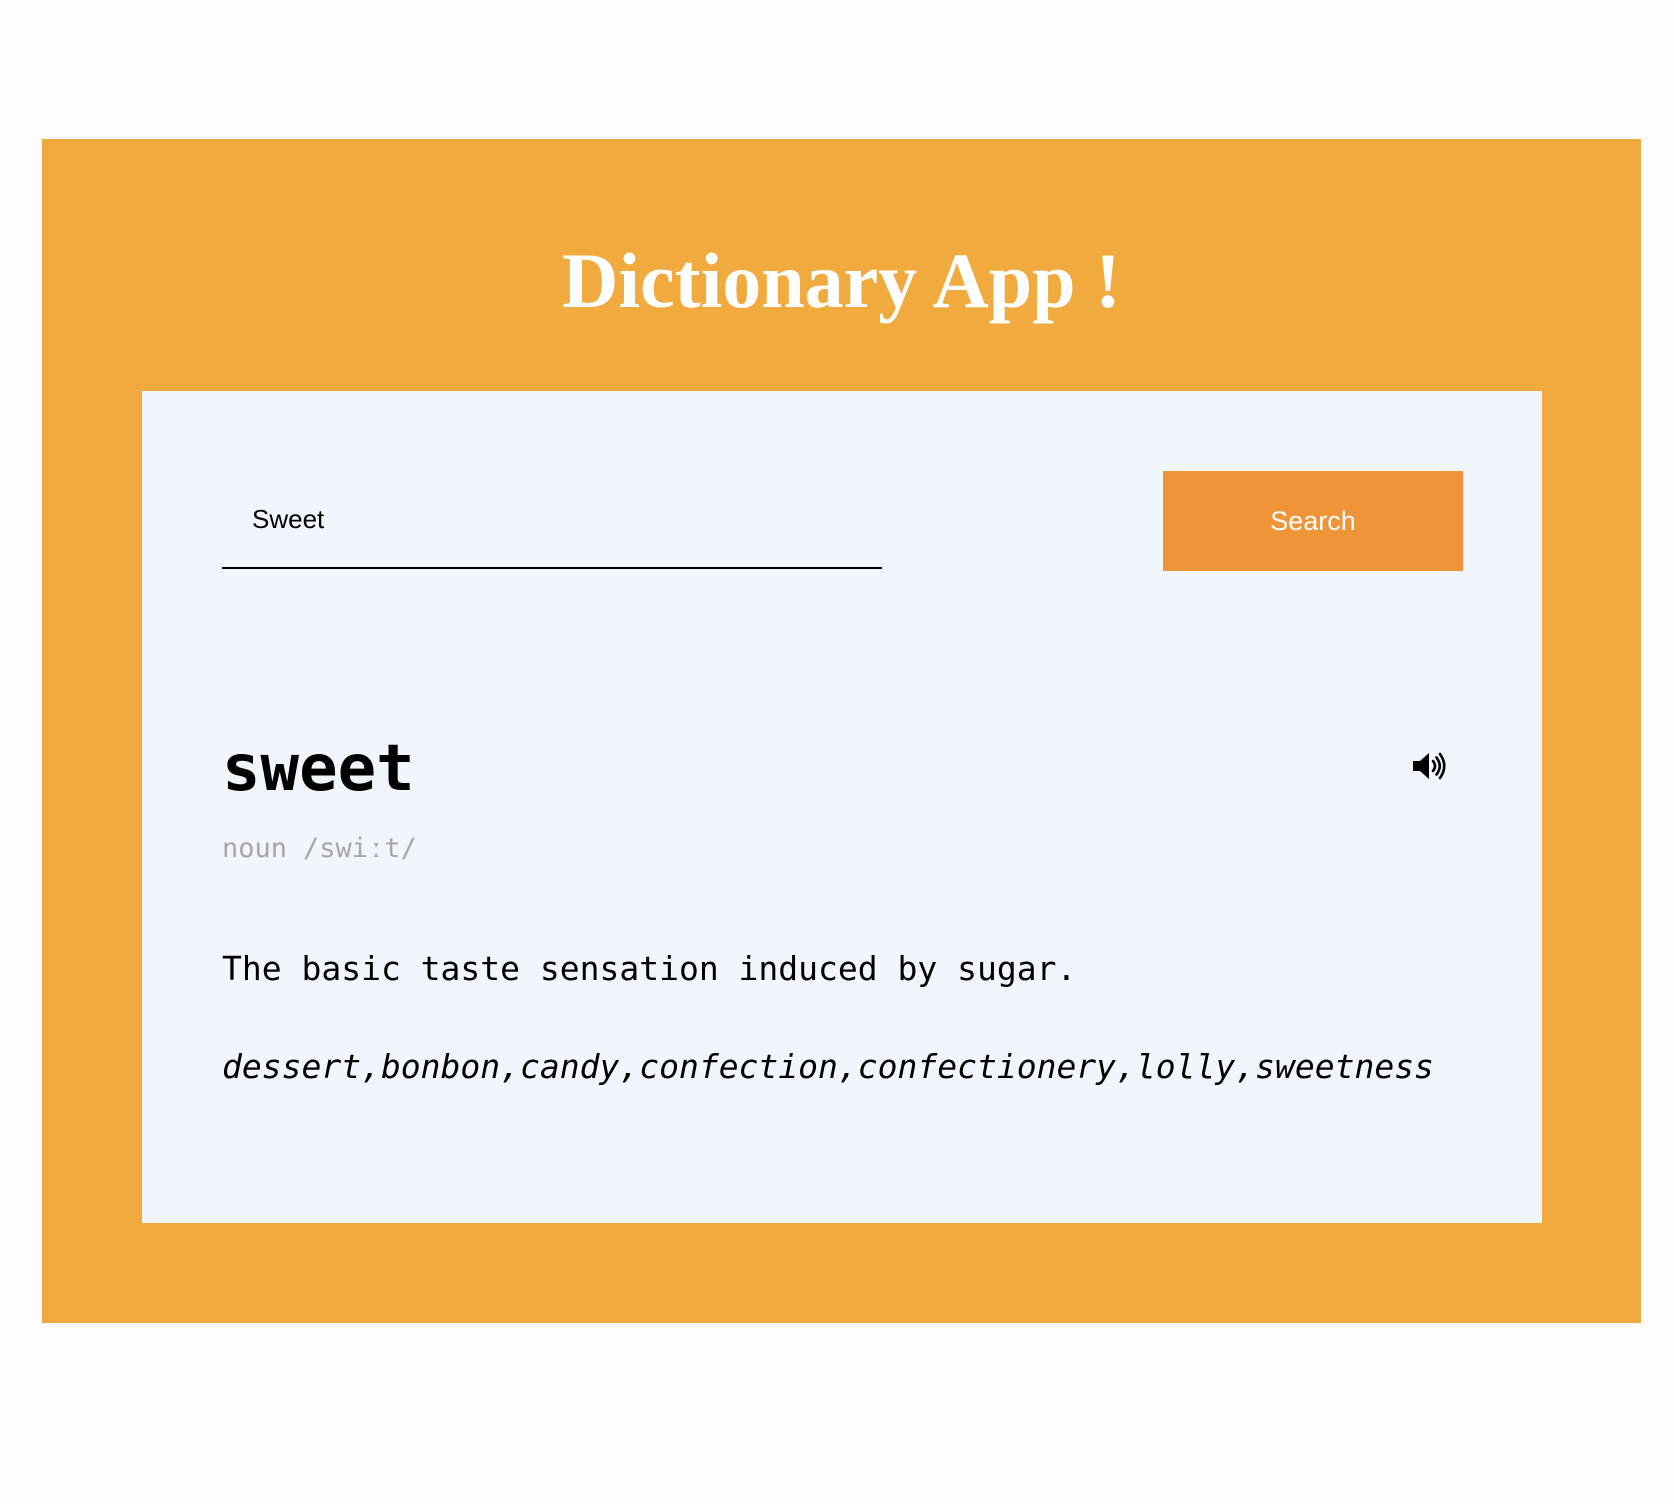 The width and height of the screenshot is (1674, 1504). I want to click on word-meta: noun/swiːt/, so click(327, 849).